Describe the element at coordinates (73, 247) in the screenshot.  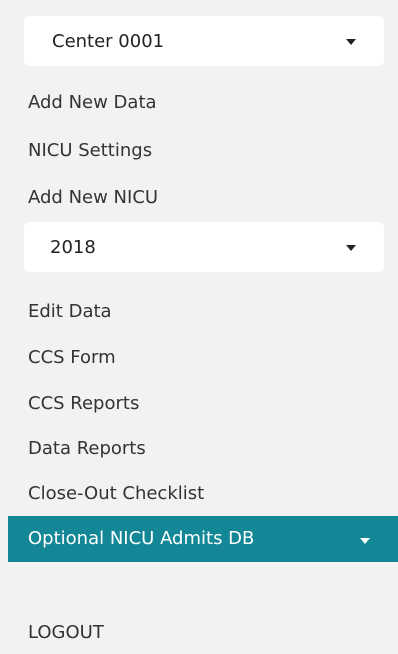
I see `year-select-value: 2018` at that location.